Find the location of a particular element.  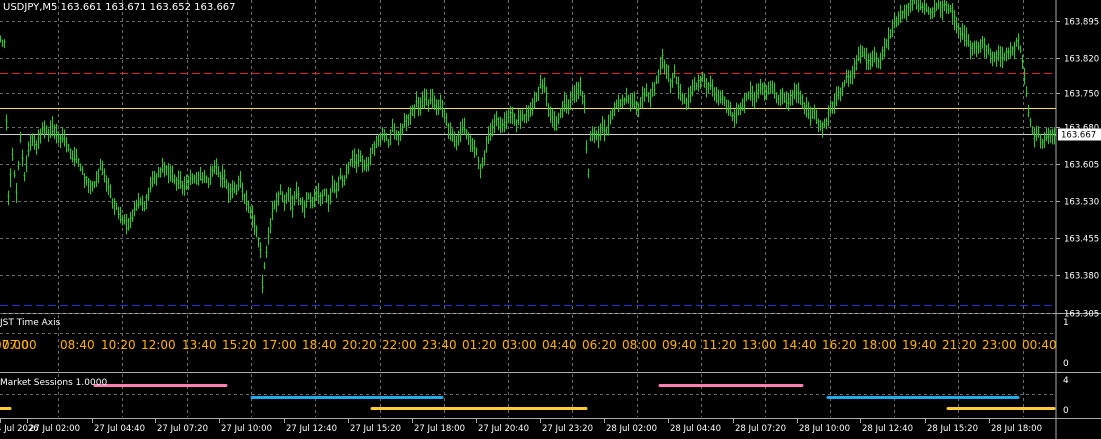

price-tick-label: 163.530 is located at coordinates (1081, 203).